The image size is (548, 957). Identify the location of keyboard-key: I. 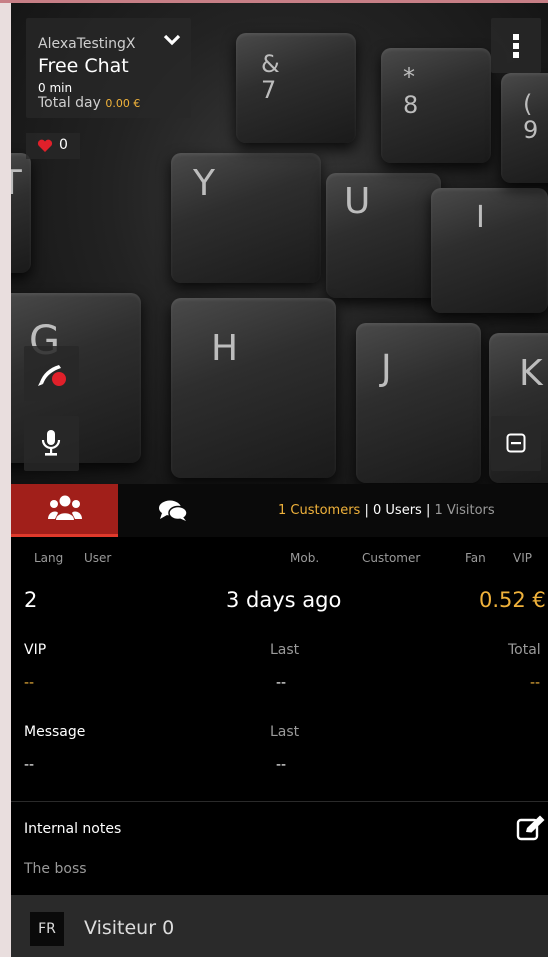
(489, 250).